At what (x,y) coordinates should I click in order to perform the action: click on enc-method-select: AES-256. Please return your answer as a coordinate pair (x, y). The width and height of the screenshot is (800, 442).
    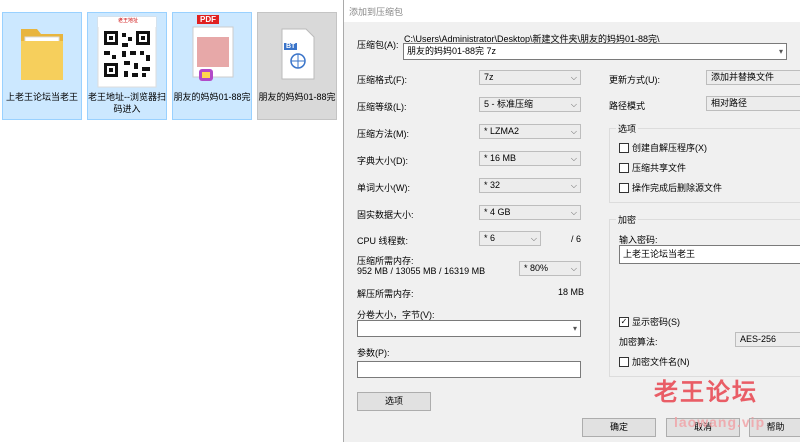
    Looking at the image, I should click on (767, 339).